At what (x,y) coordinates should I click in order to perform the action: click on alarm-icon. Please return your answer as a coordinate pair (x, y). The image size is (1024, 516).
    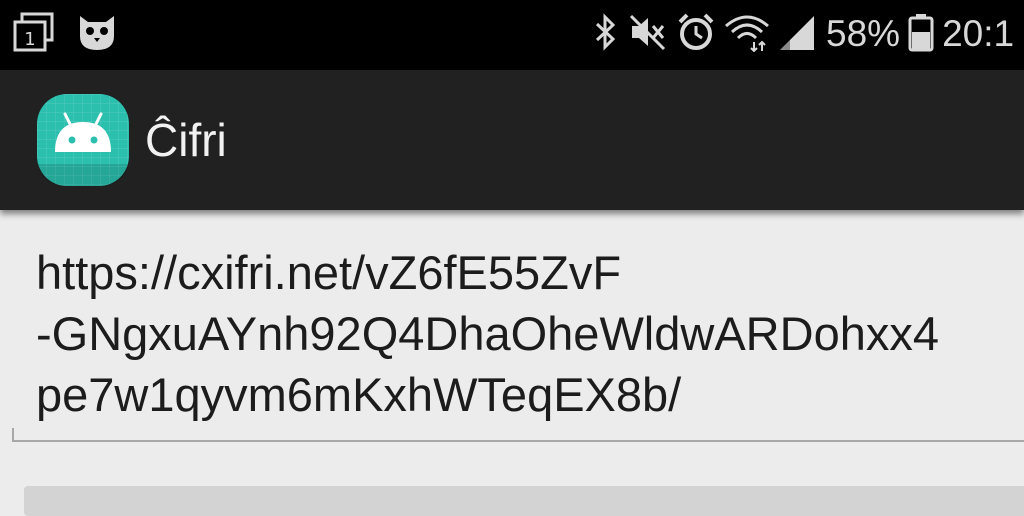
    Looking at the image, I should click on (696, 34).